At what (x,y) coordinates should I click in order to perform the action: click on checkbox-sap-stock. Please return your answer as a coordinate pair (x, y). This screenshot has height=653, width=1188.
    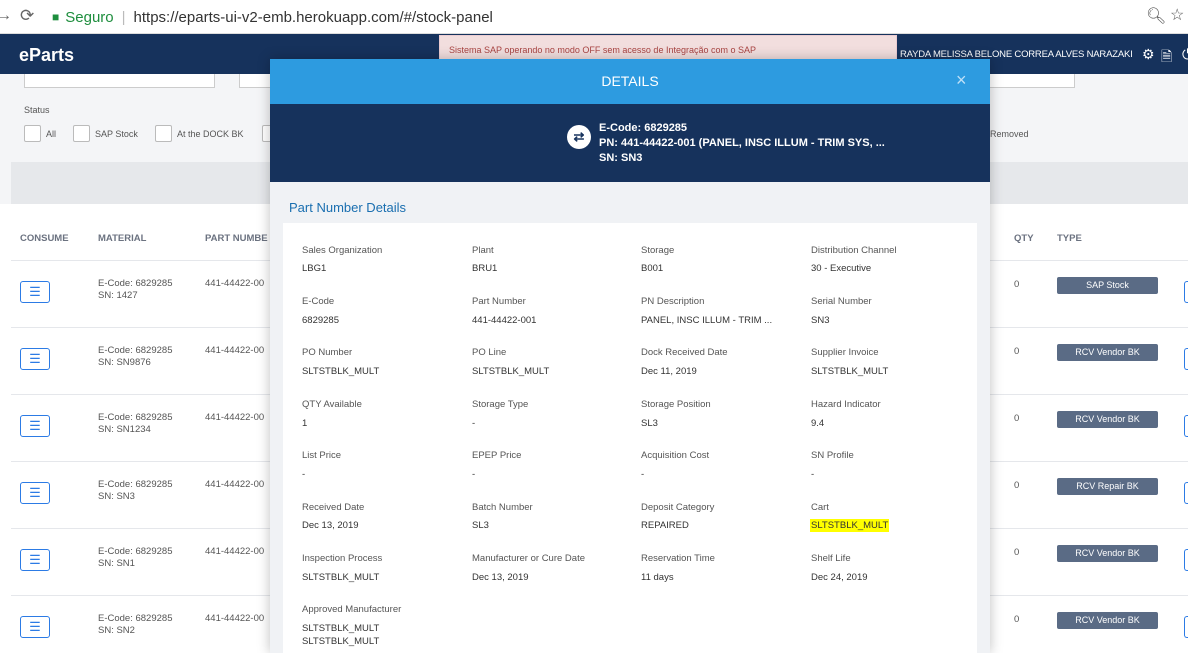
    Looking at the image, I should click on (81, 133).